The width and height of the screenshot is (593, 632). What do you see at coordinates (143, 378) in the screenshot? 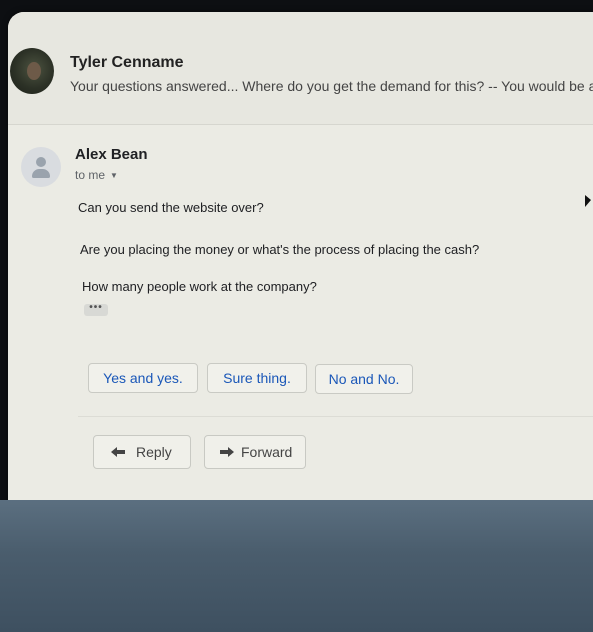
I see `smart-reply-button: Yes and yes.` at bounding box center [143, 378].